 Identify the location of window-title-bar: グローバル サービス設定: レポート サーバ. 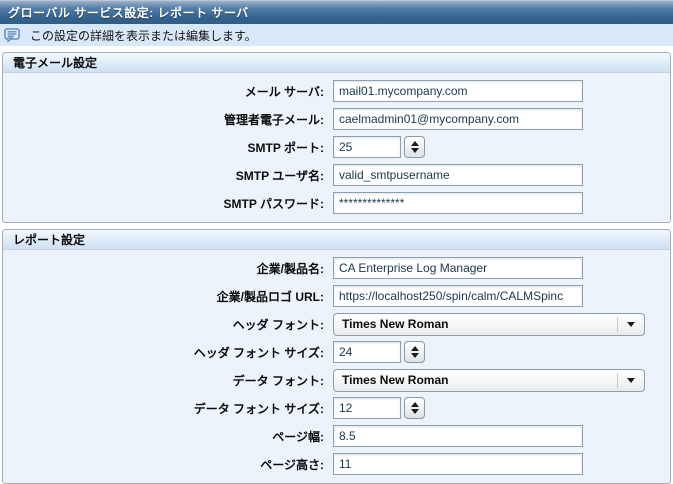
(336, 12).